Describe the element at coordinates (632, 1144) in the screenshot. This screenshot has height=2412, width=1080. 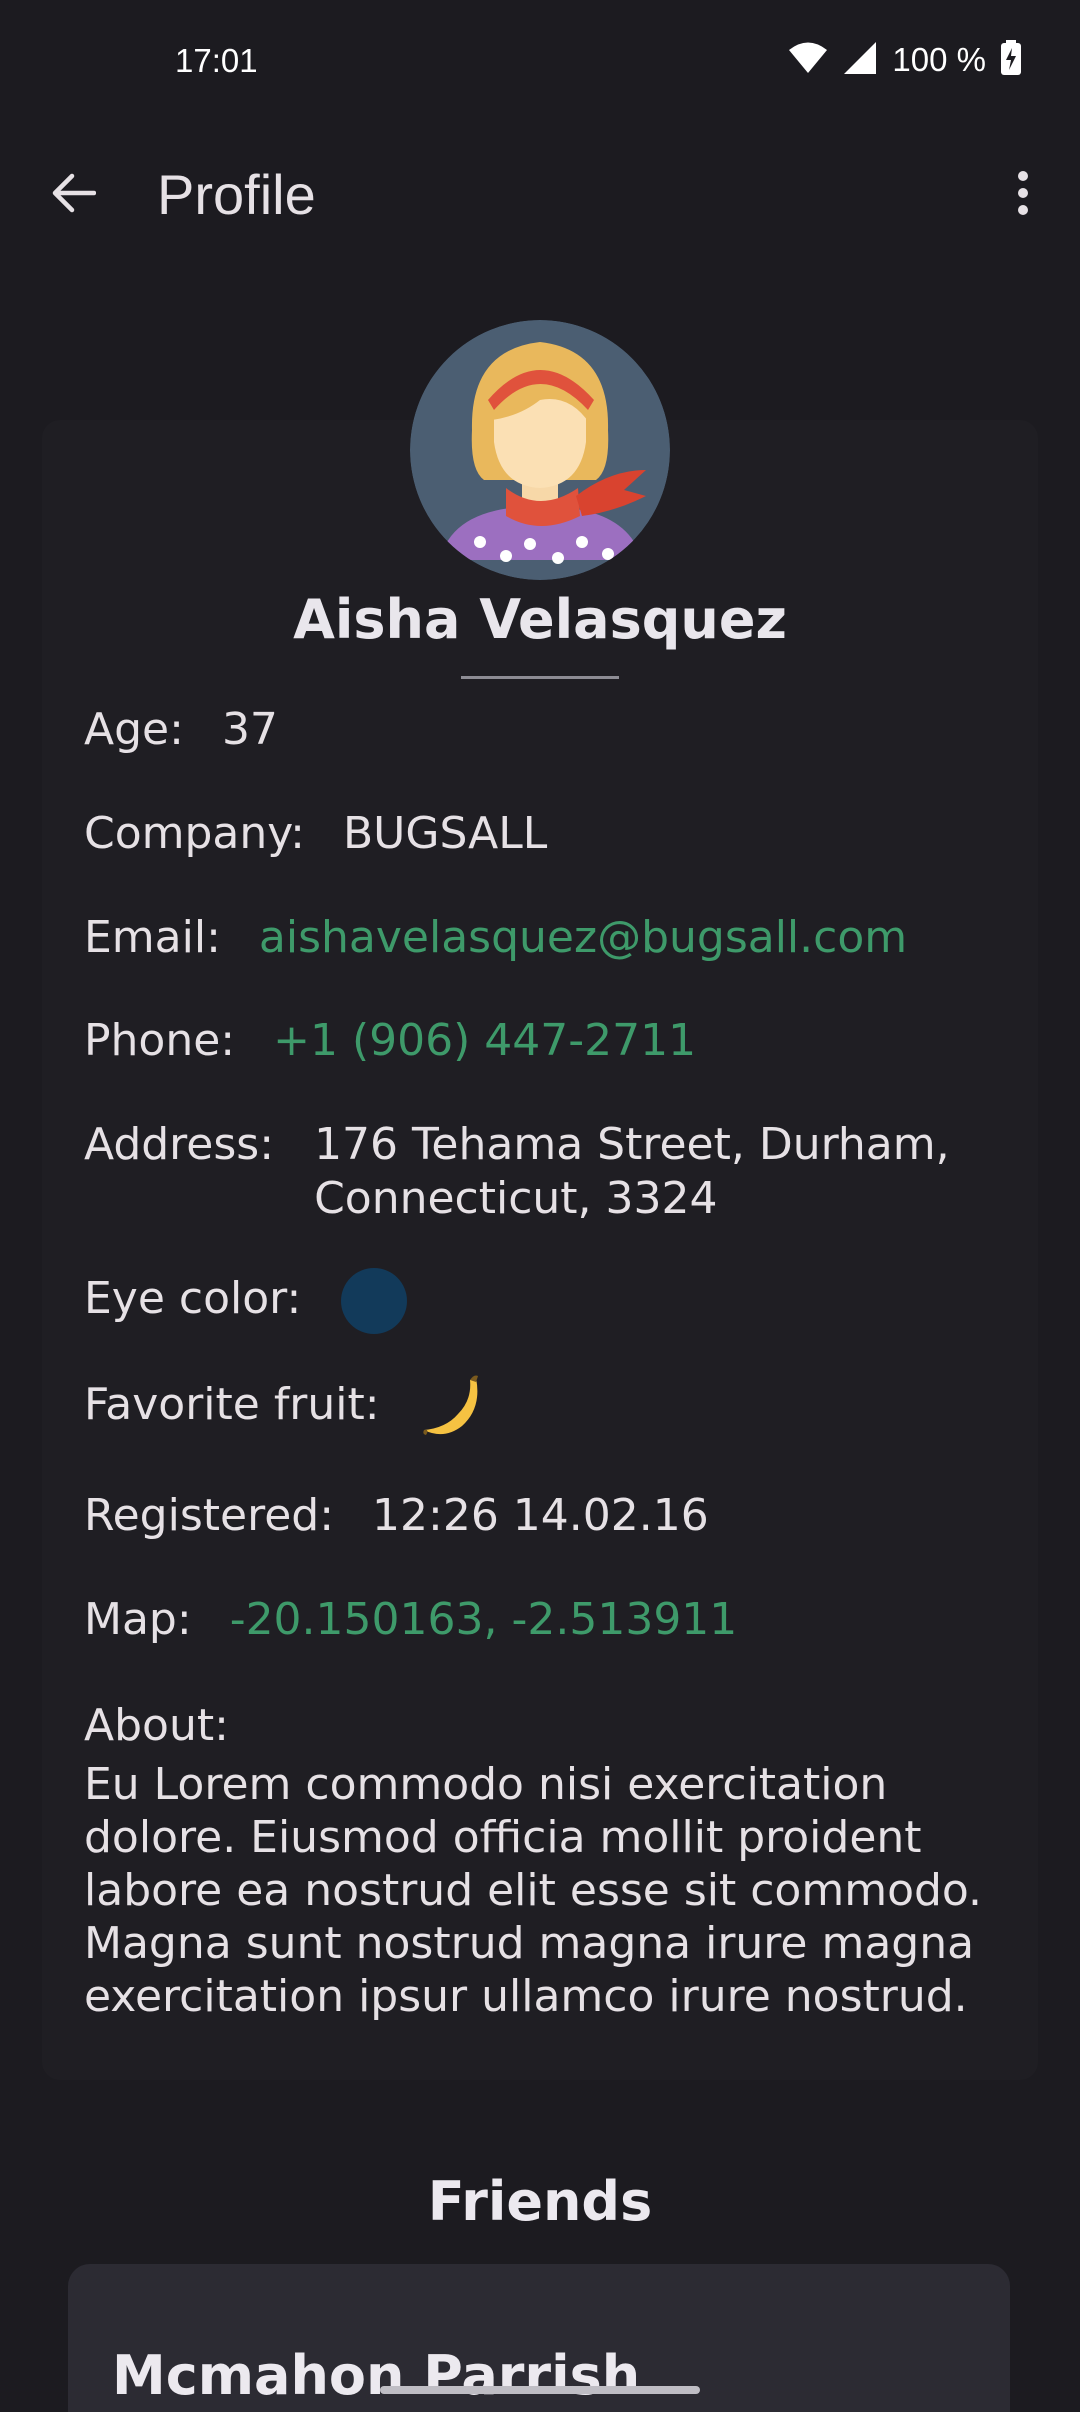
I see `address-line-1: 176 Tehama Street, Durham,` at that location.